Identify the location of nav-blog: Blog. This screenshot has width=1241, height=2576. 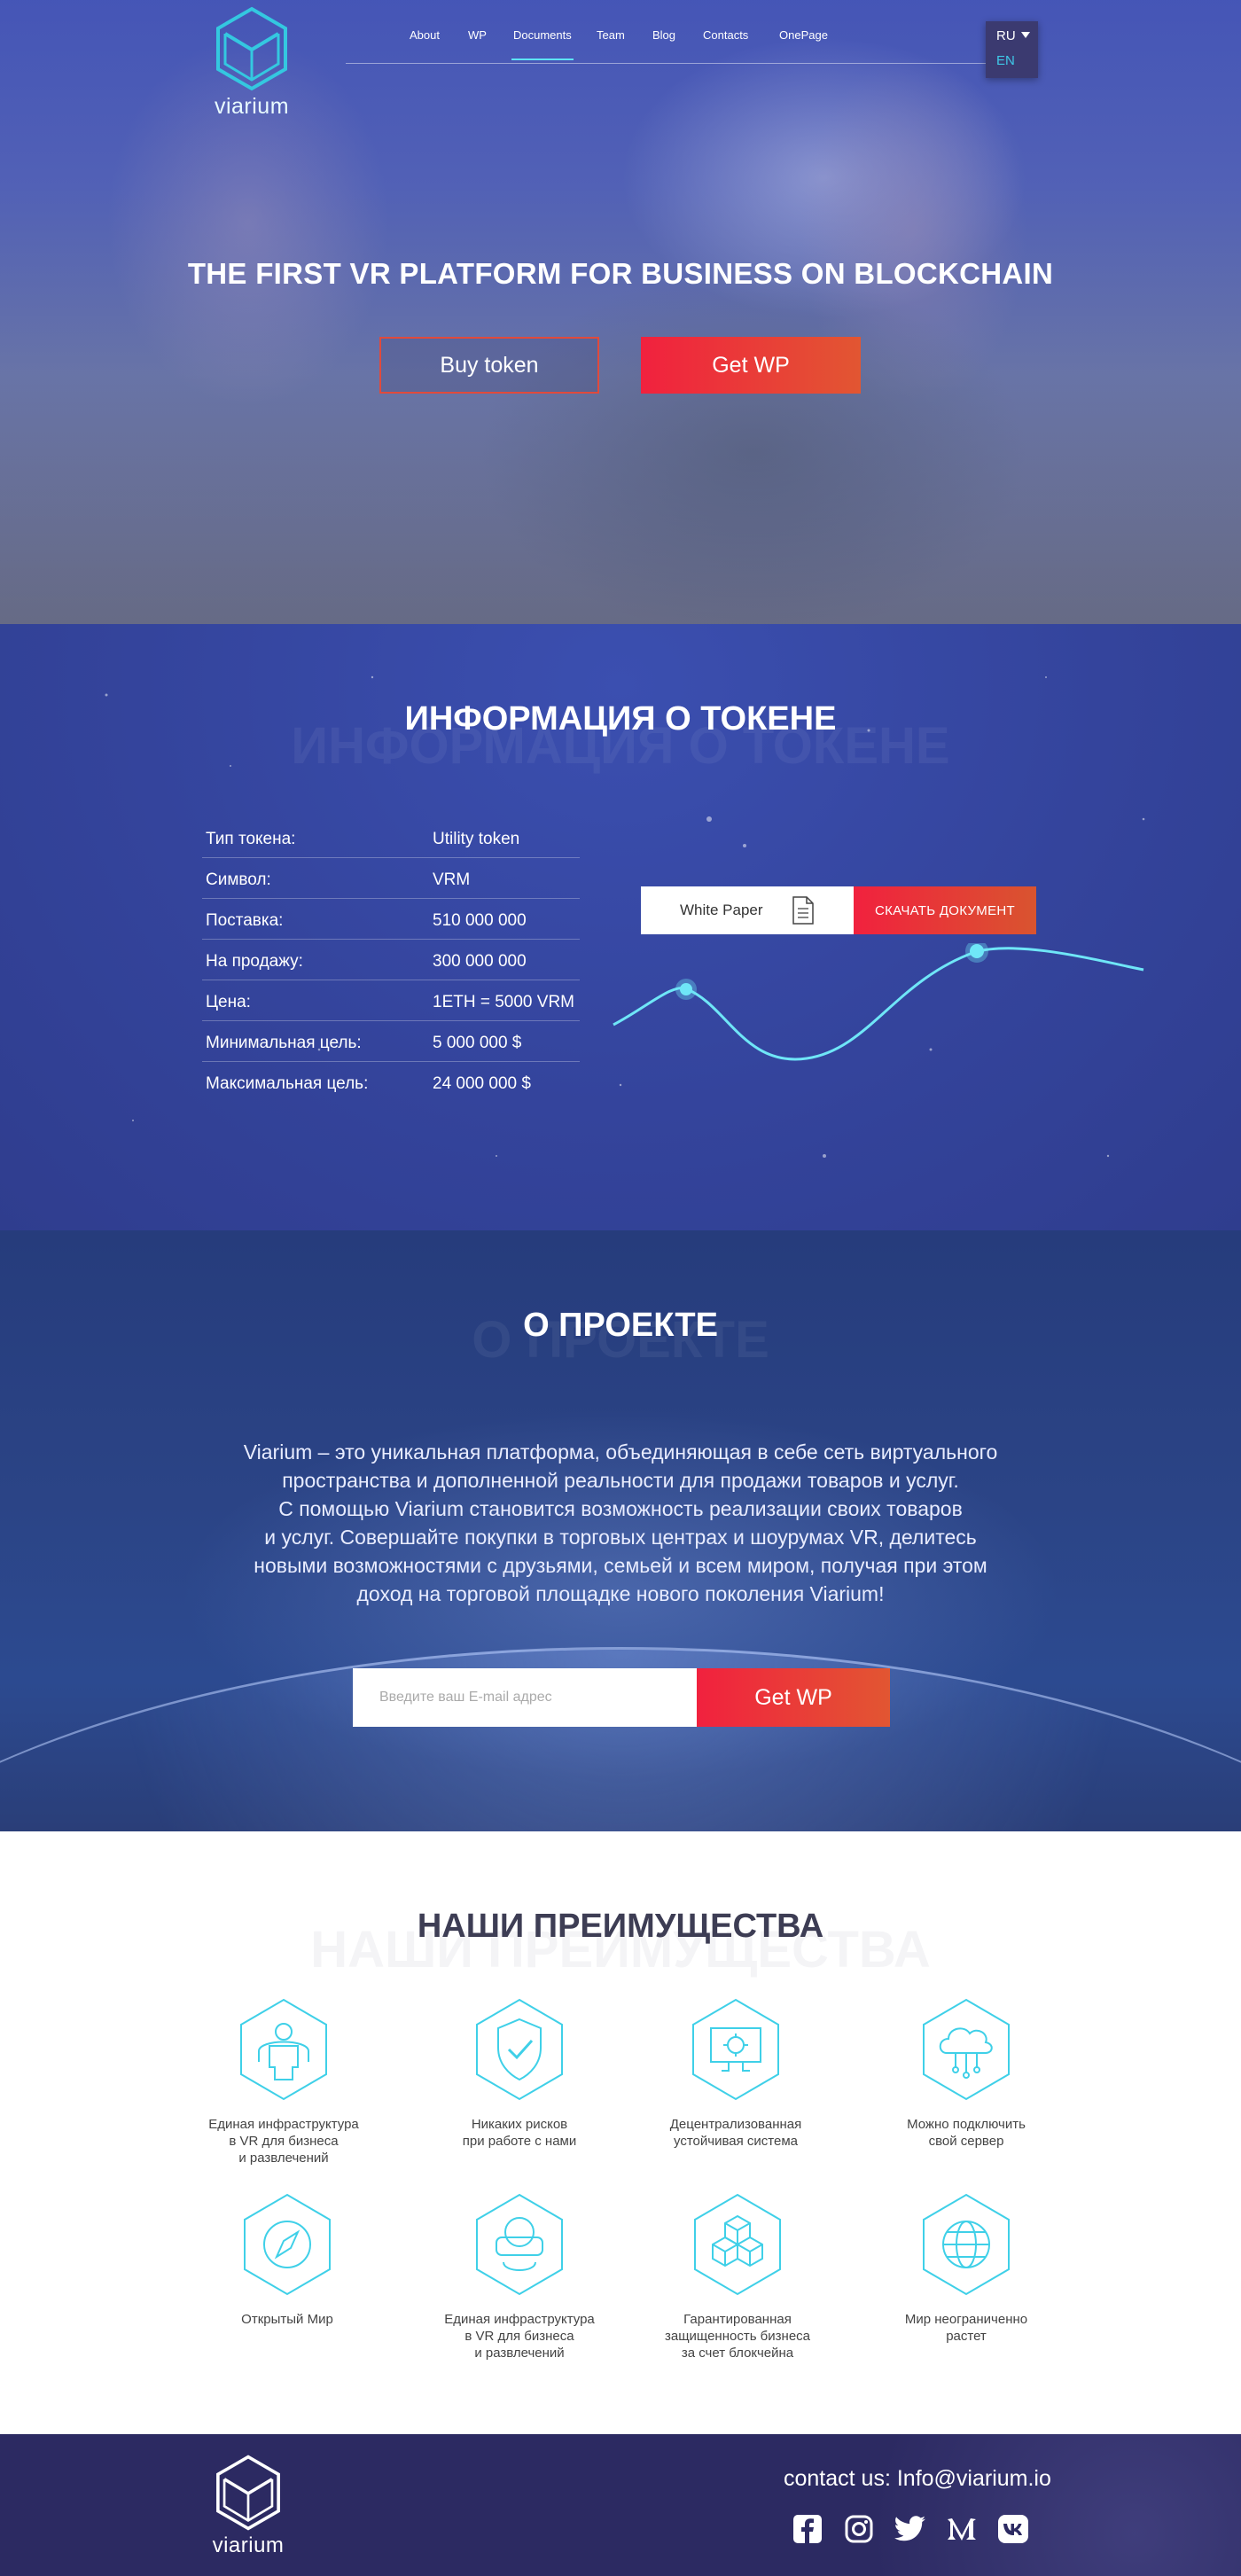
(663, 35).